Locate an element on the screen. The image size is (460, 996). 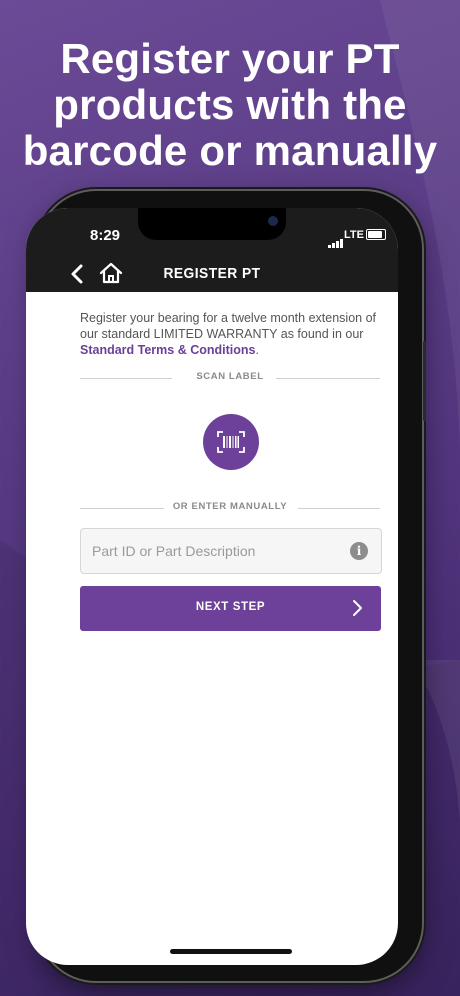
status-time: 8:29 is located at coordinates (105, 235).